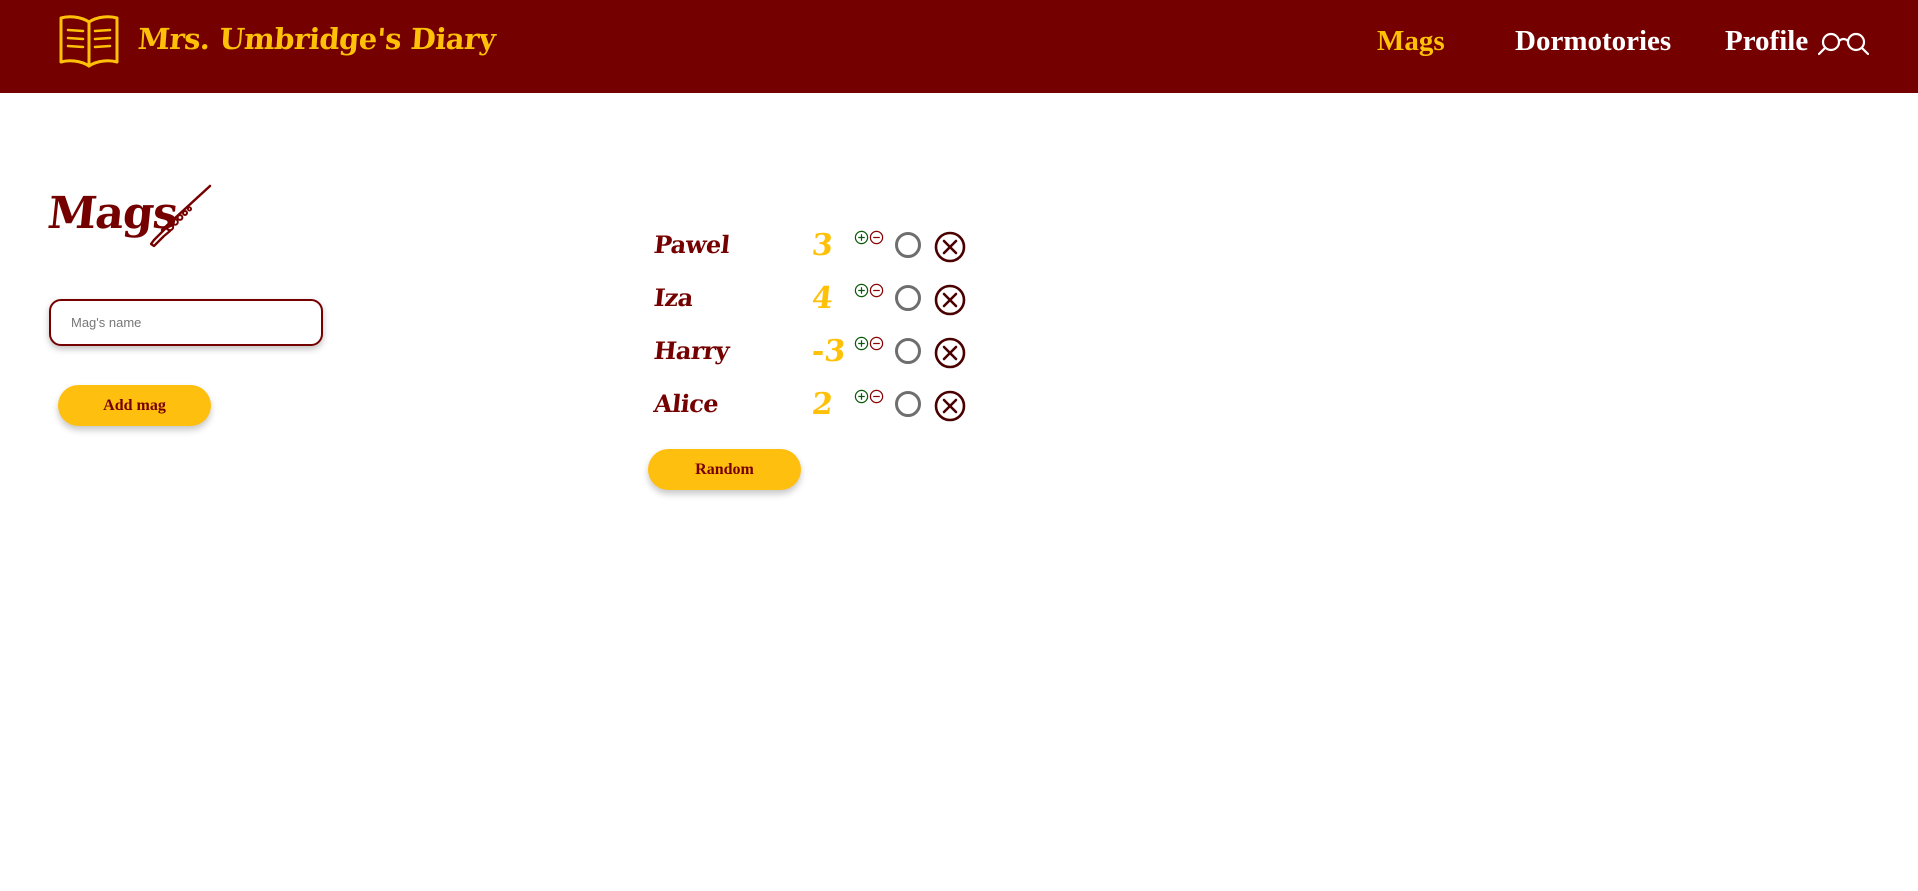 The image size is (1918, 891). I want to click on nav-profile: Profile, so click(1766, 41).